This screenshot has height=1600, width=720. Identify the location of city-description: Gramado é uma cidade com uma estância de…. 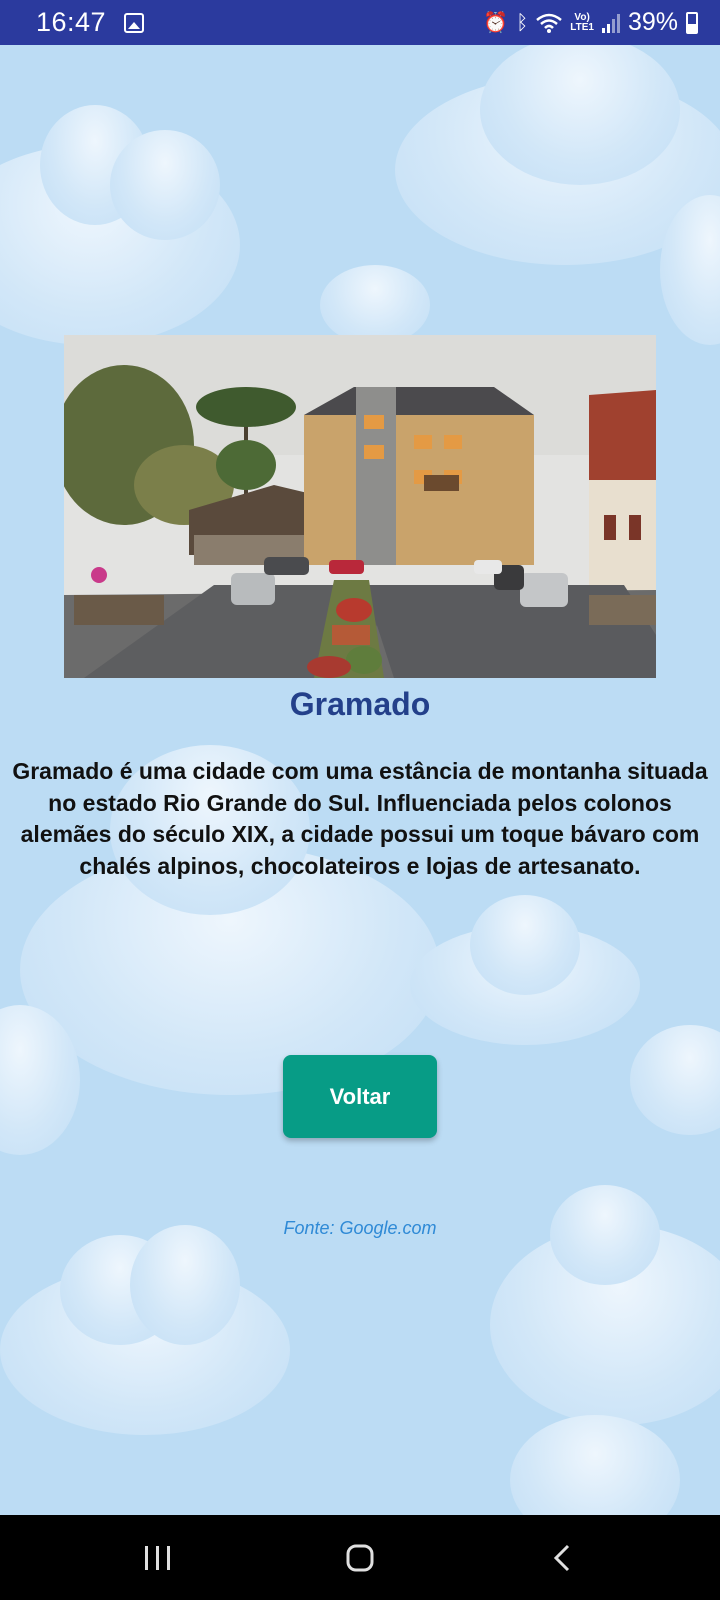
(360, 818).